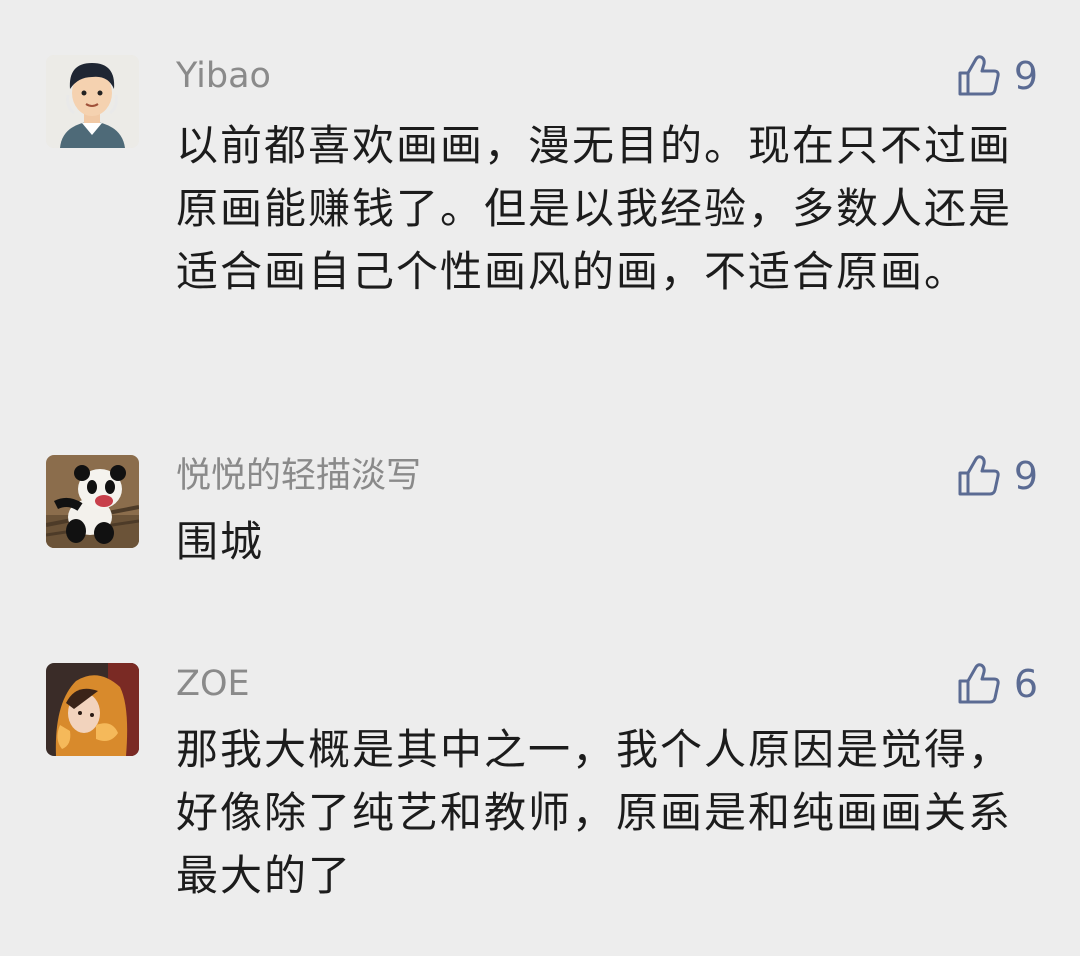  I want to click on username: ZOE, so click(213, 684).